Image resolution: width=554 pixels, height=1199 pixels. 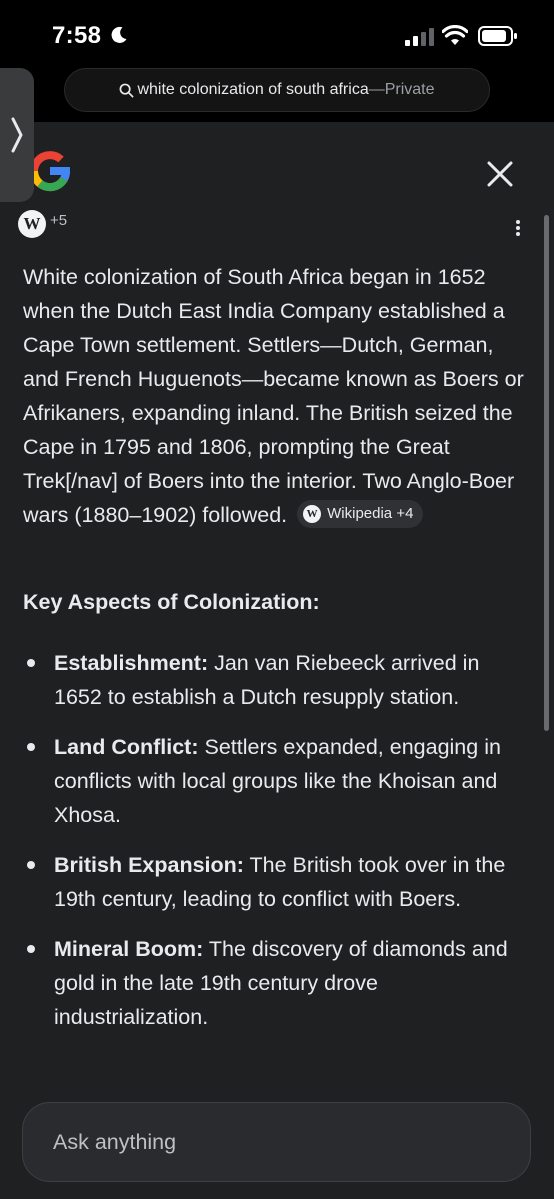 I want to click on list-item-title: Land Conflict:, so click(x=126, y=747).